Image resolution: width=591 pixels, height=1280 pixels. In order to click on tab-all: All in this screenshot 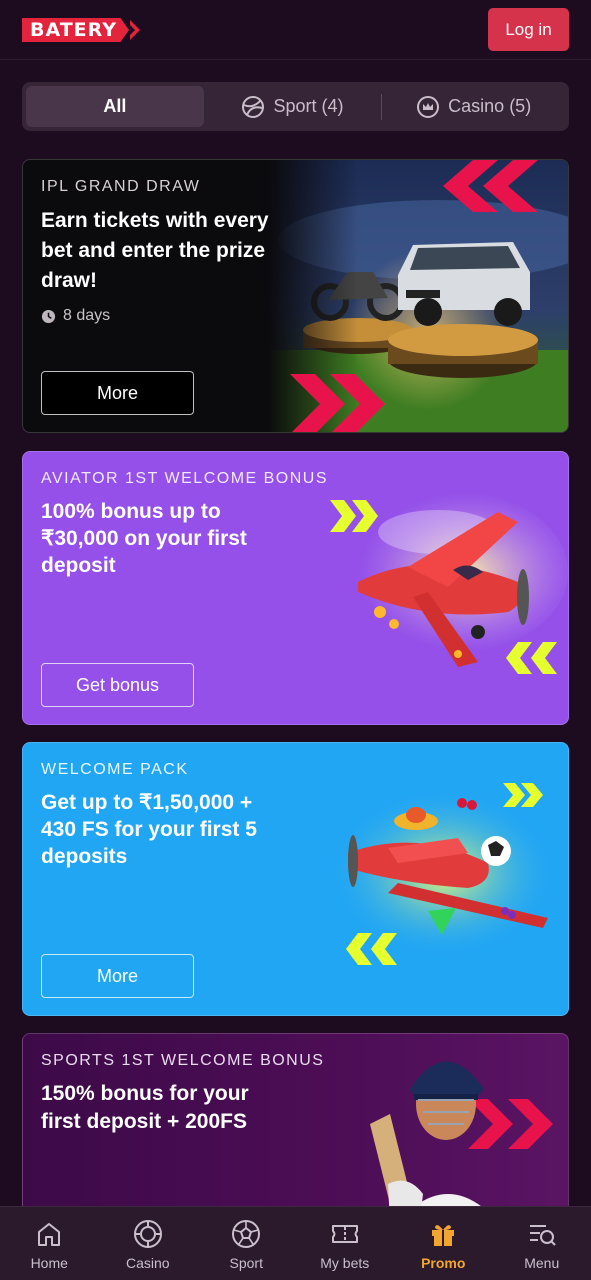, I will do `click(115, 106)`.